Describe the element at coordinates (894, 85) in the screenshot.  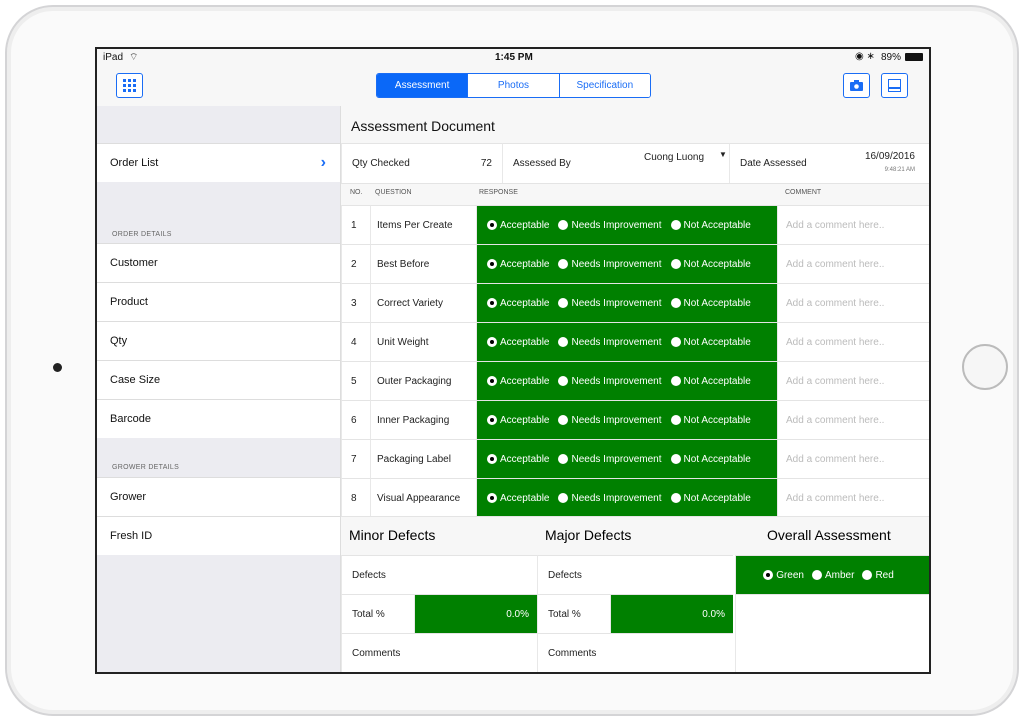
I see `layout-button` at that location.